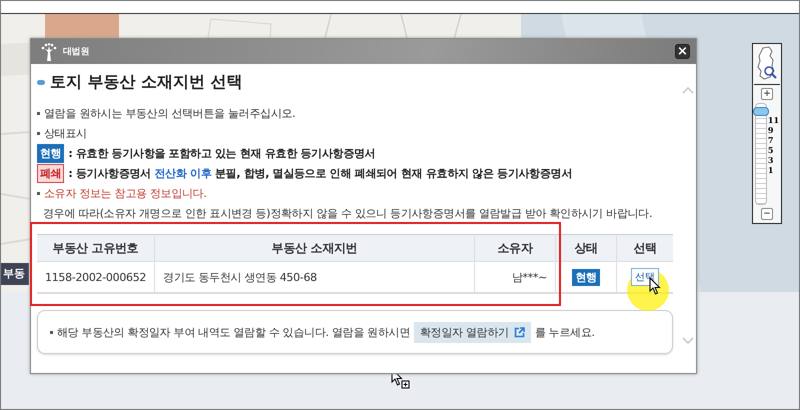  Describe the element at coordinates (233, 332) in the screenshot. I see `note-text: 해당 부동산의 확정일자 부여 내역도 열람할 수 있습니다. 열람을 원하시면` at that location.